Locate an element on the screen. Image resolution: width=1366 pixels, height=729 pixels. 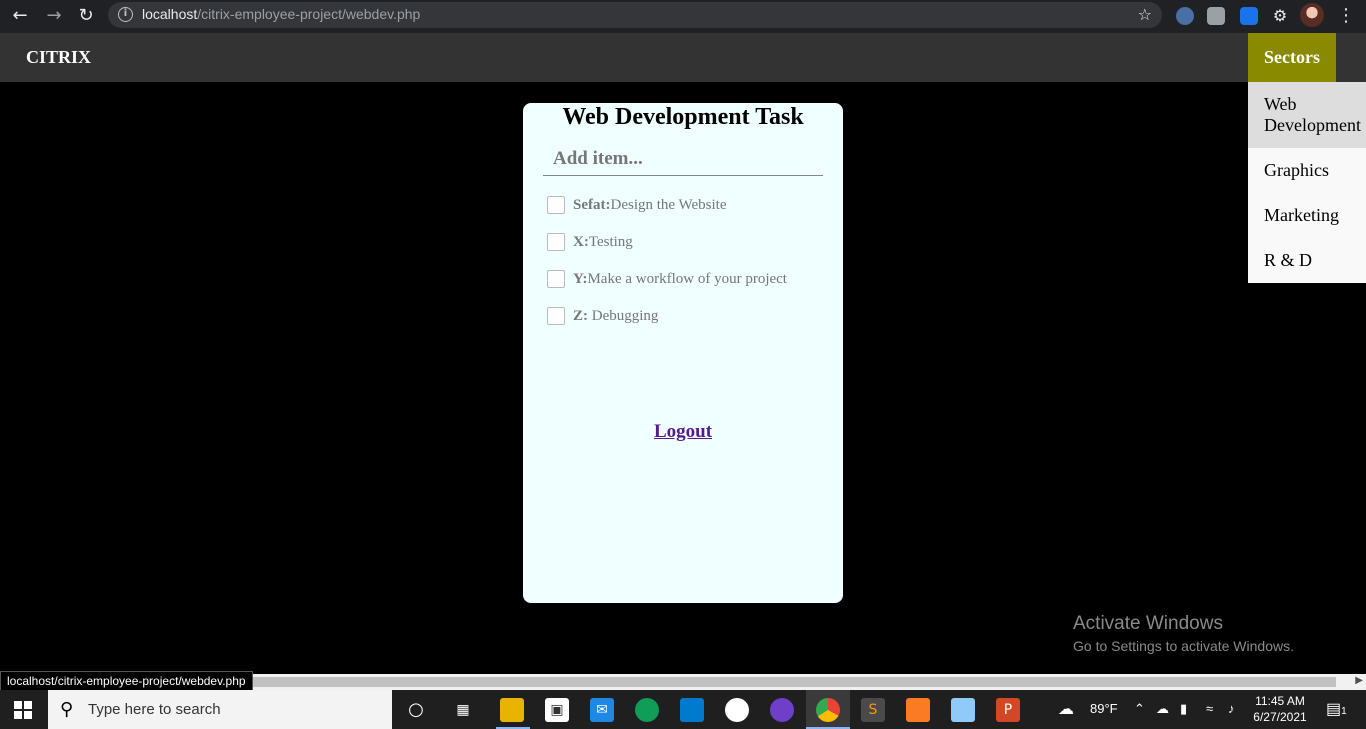
github-desktop-icon is located at coordinates (782, 710).